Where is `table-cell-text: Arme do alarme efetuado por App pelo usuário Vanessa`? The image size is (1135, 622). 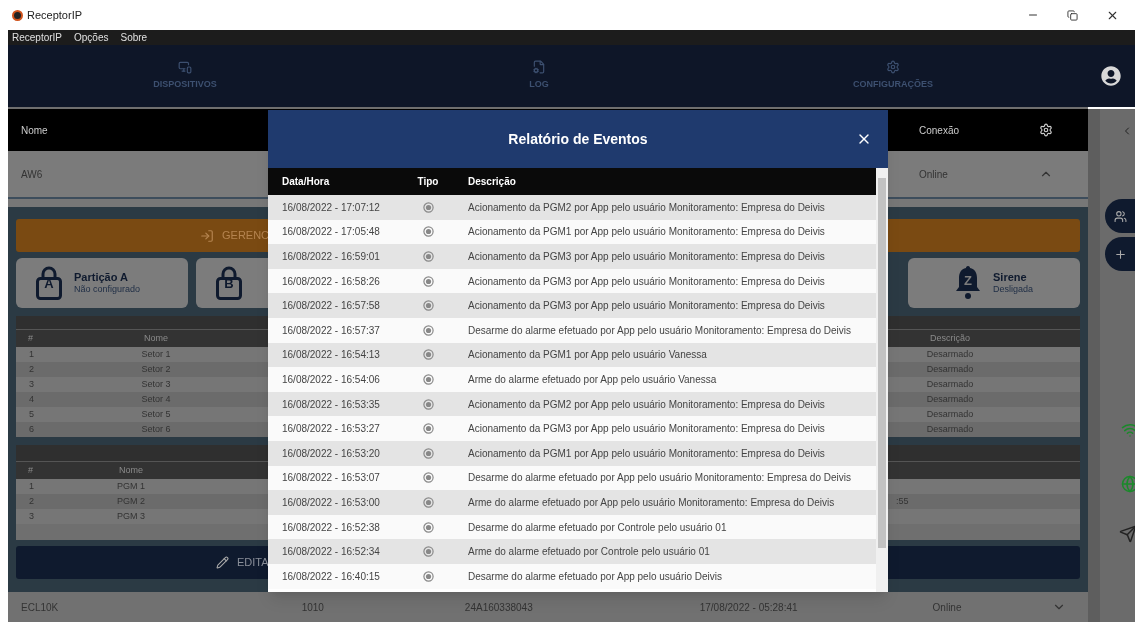 table-cell-text: Arme do alarme efetuado por App pelo usuário Vanessa is located at coordinates (592, 379).